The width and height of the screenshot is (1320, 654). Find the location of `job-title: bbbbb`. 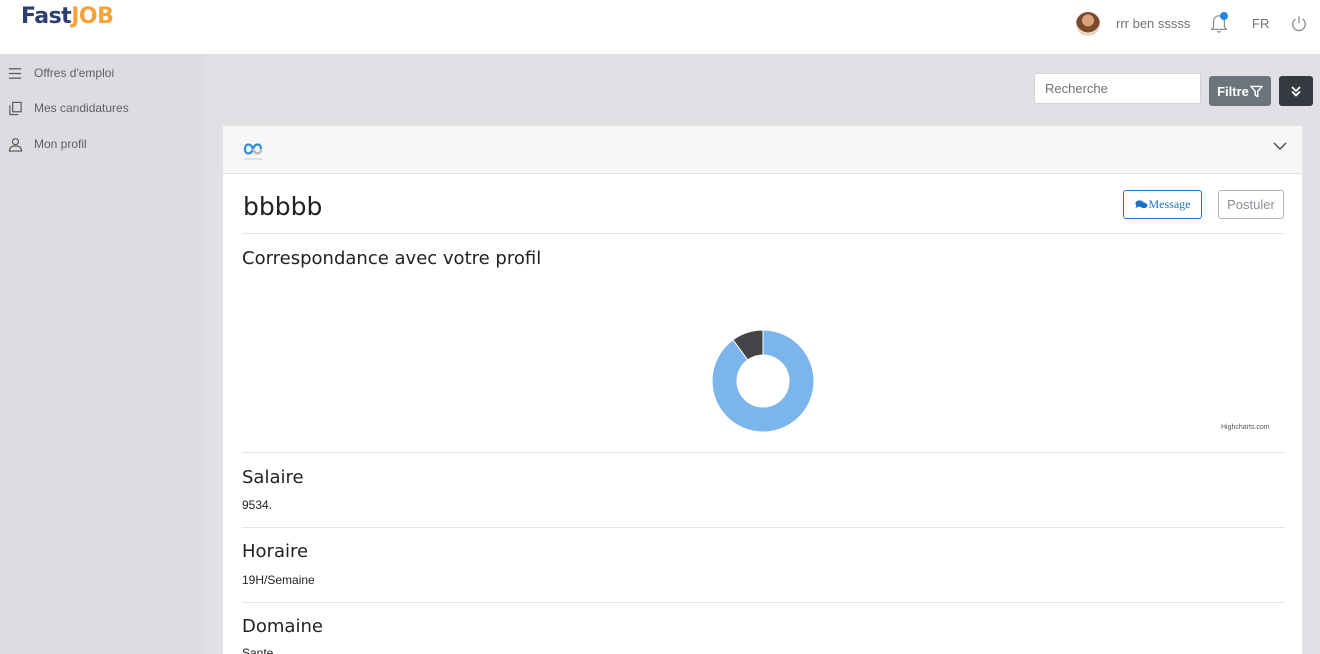

job-title: bbbbb is located at coordinates (283, 206).